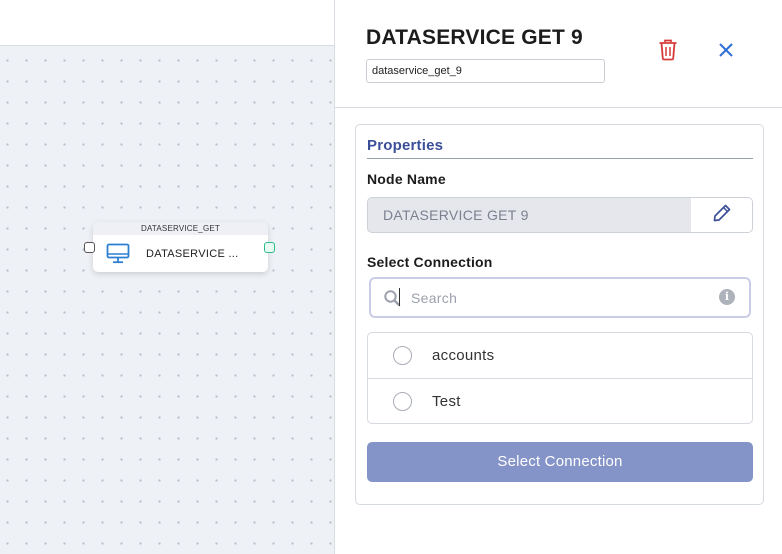 Image resolution: width=782 pixels, height=554 pixels. I want to click on monitor-icon, so click(118, 254).